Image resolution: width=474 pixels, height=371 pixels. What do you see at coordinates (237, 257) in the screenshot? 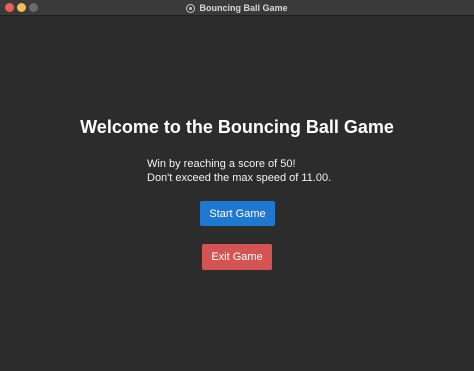
I see `exit-game-button: Exit Game` at bounding box center [237, 257].